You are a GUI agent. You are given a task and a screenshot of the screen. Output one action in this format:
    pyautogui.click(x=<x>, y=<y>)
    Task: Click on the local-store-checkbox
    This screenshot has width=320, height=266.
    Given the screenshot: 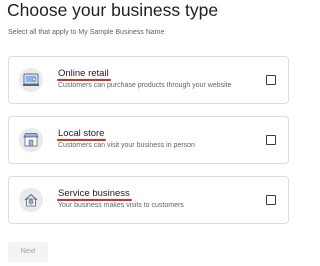 What is the action you would take?
    pyautogui.click(x=271, y=140)
    